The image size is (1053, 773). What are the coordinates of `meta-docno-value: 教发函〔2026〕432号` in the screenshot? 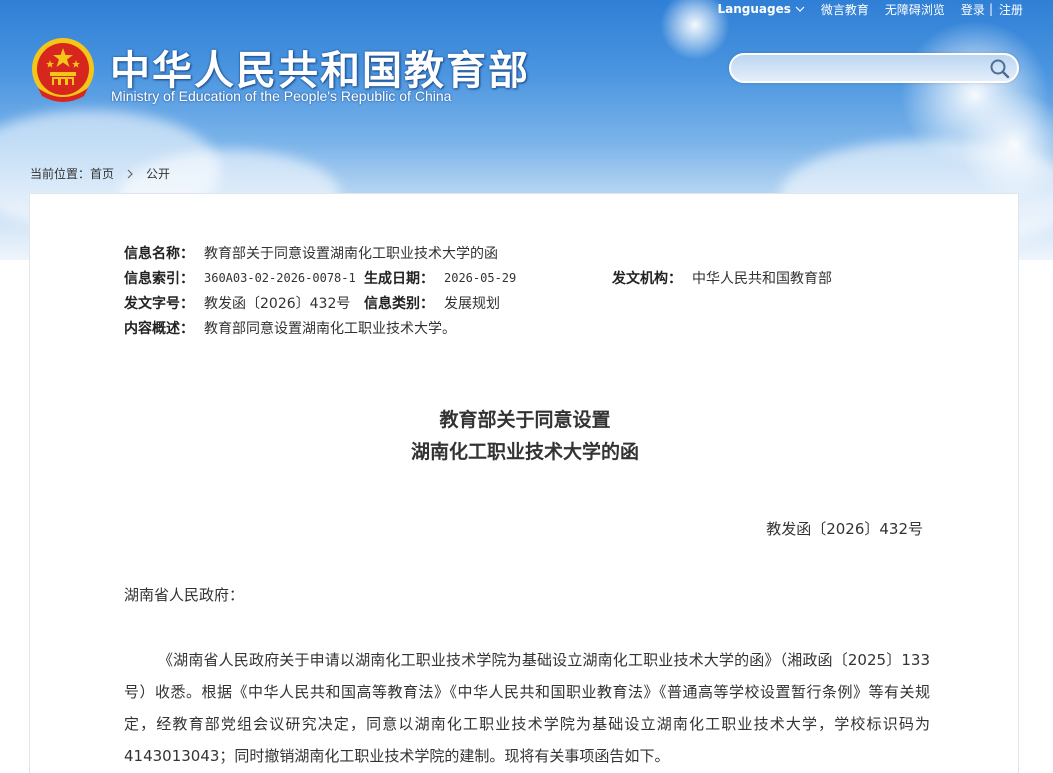 It's located at (277, 303).